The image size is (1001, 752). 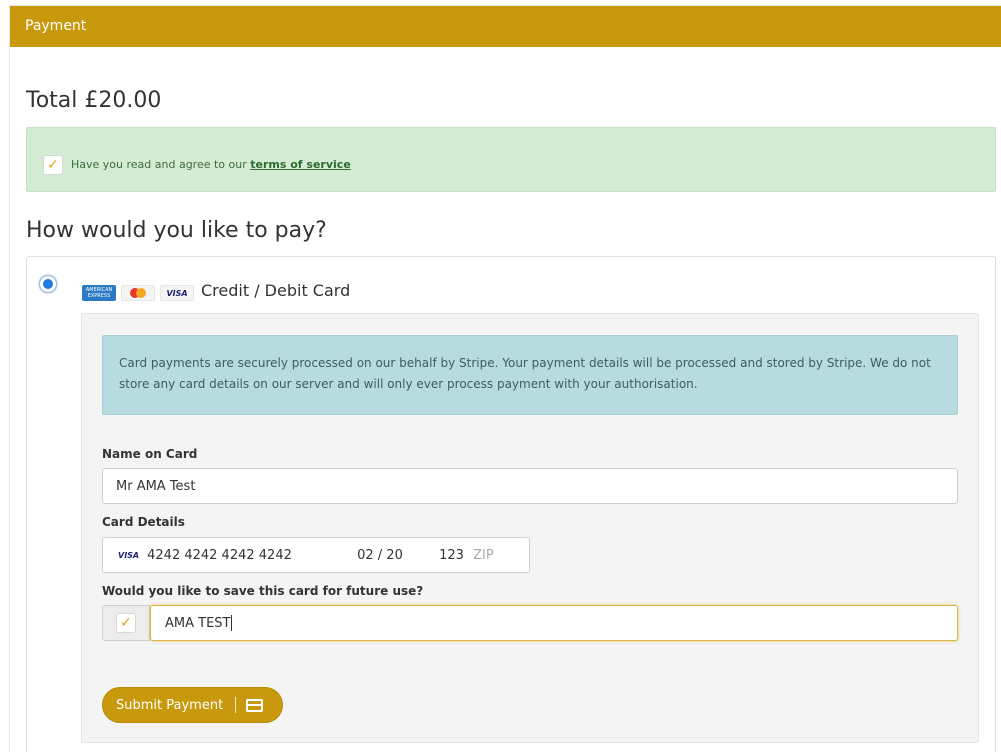 I want to click on save-card-checkbox: ✓, so click(x=126, y=623).